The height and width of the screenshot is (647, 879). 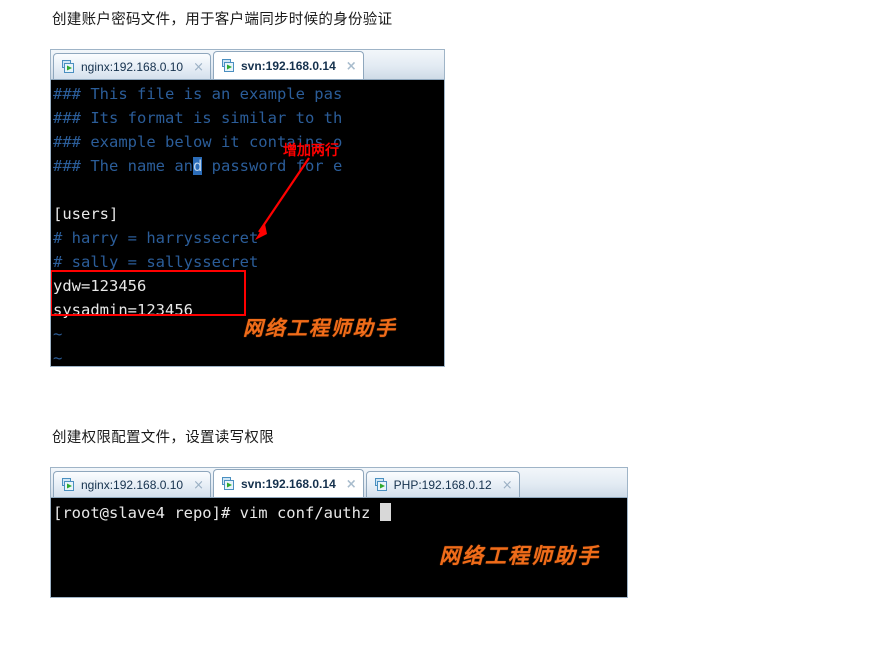 What do you see at coordinates (86, 214) in the screenshot?
I see `terminal-line: [users]` at bounding box center [86, 214].